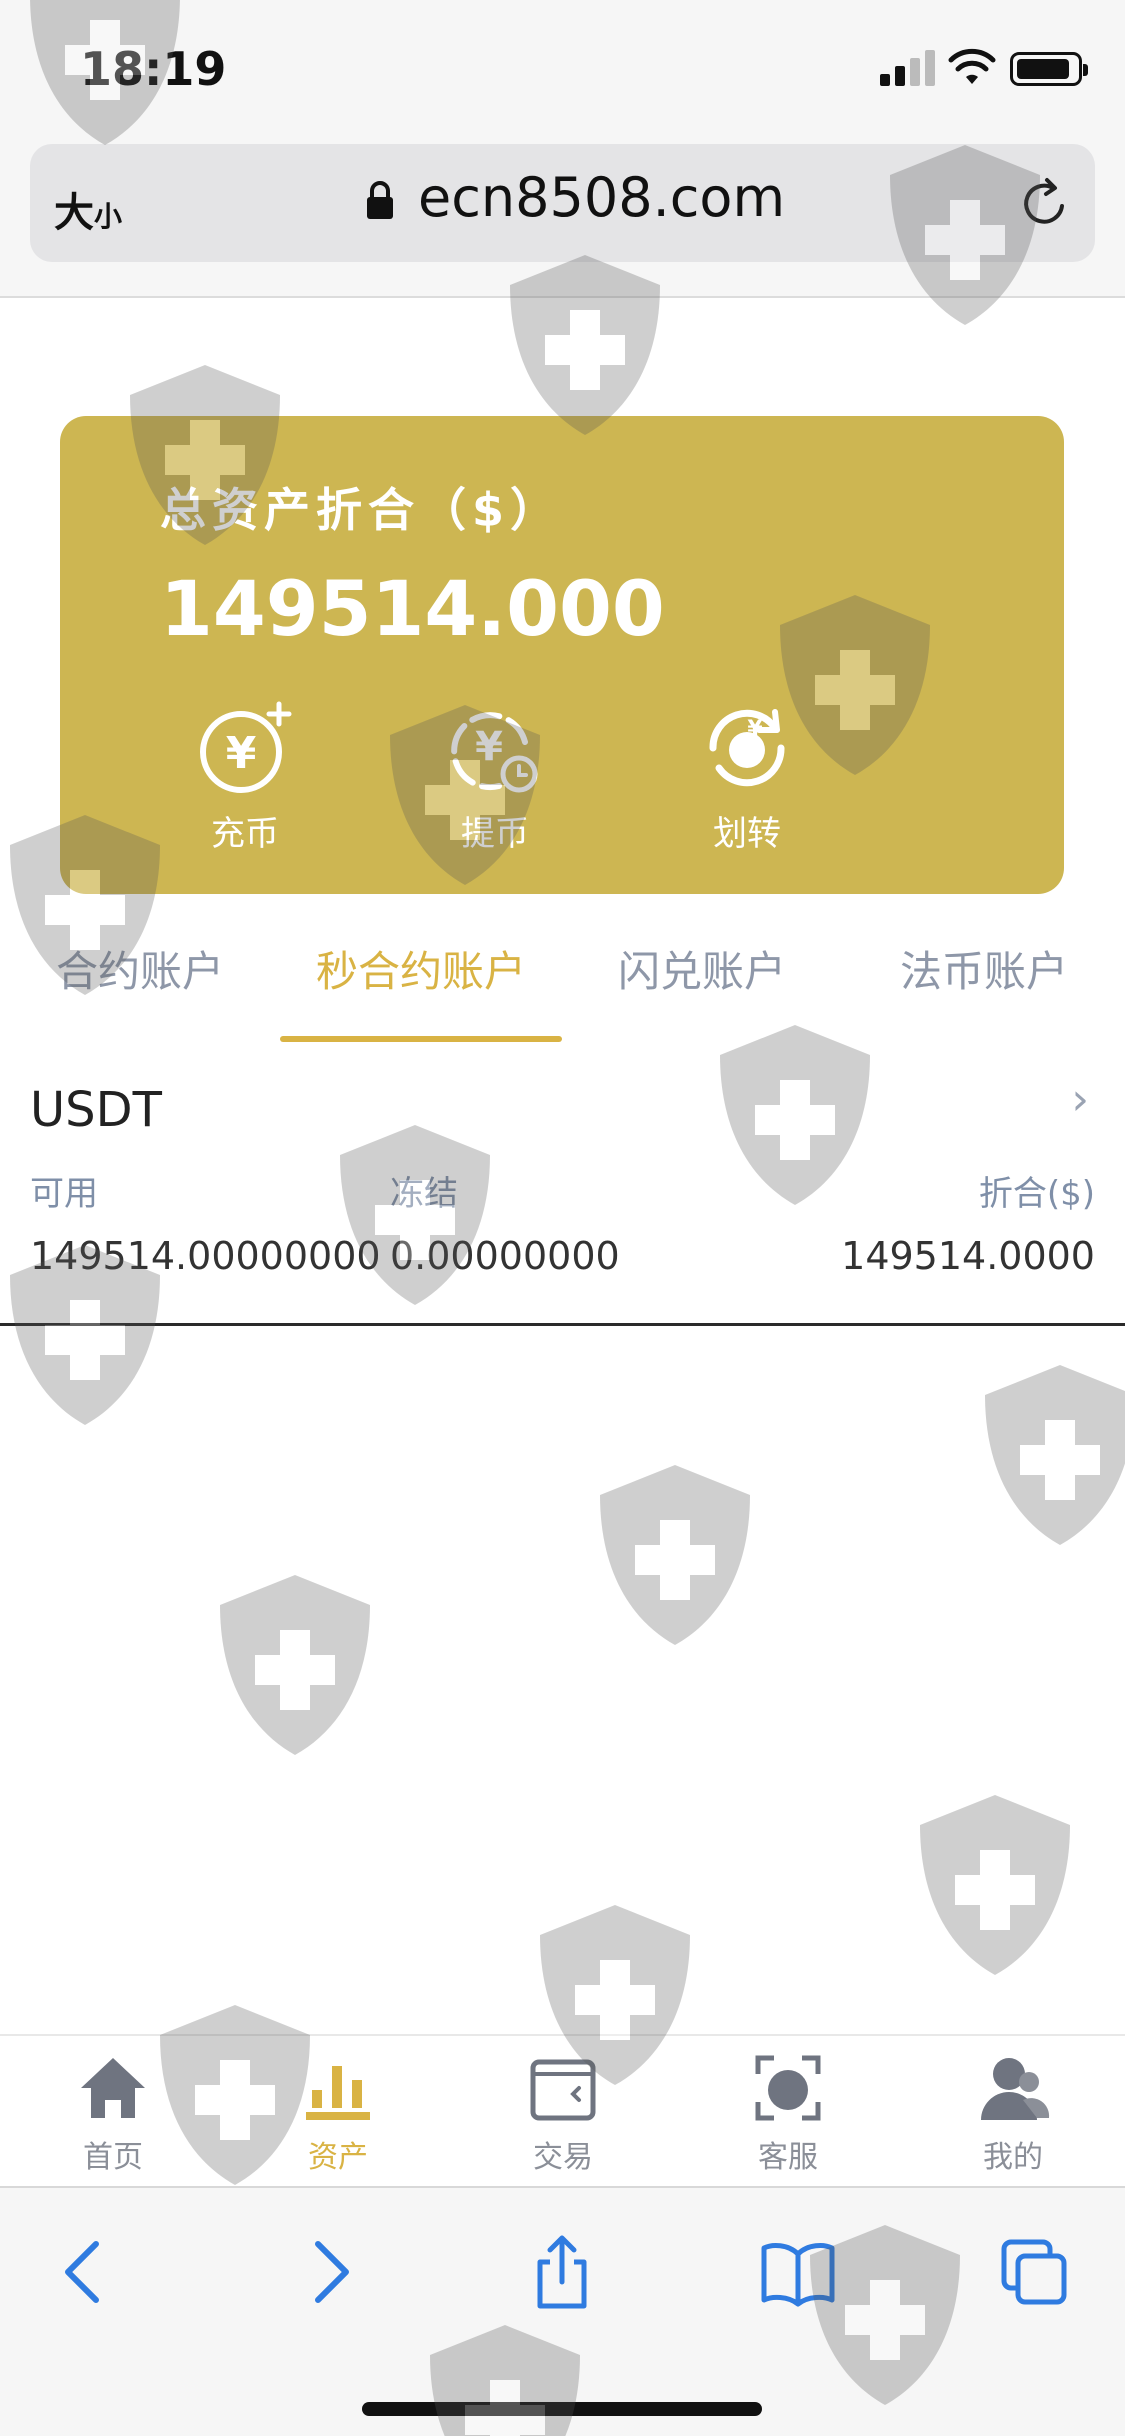 This screenshot has height=2436, width=1125. I want to click on total-assets-title: 总资产折合（$）, so click(361, 510).